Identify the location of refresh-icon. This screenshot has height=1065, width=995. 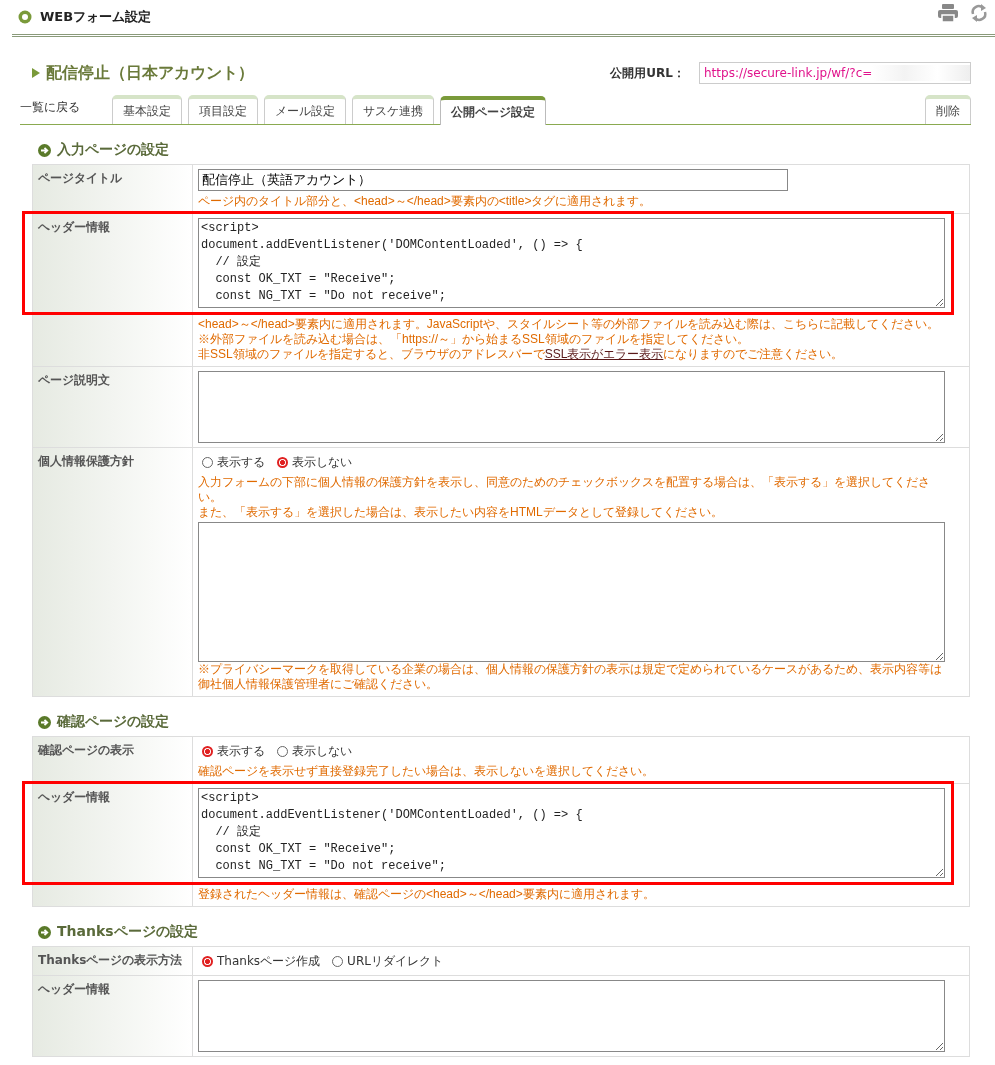
(979, 13).